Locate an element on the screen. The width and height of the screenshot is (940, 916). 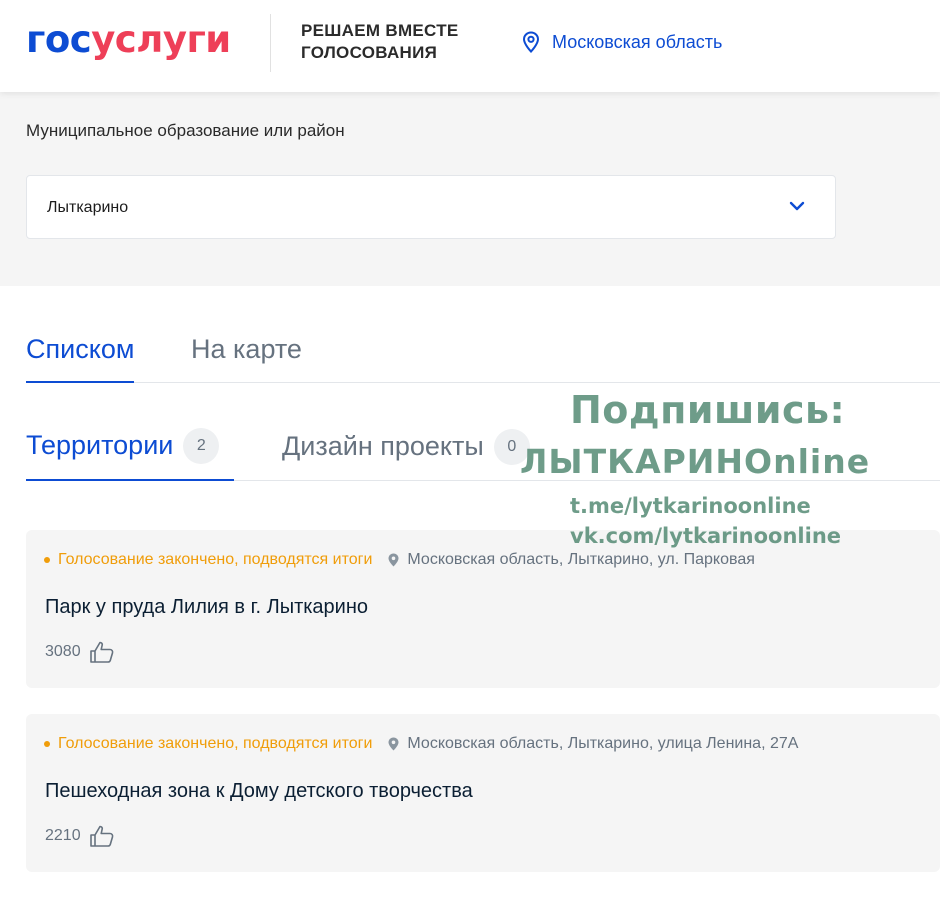
vote-count: 3080 is located at coordinates (63, 651).